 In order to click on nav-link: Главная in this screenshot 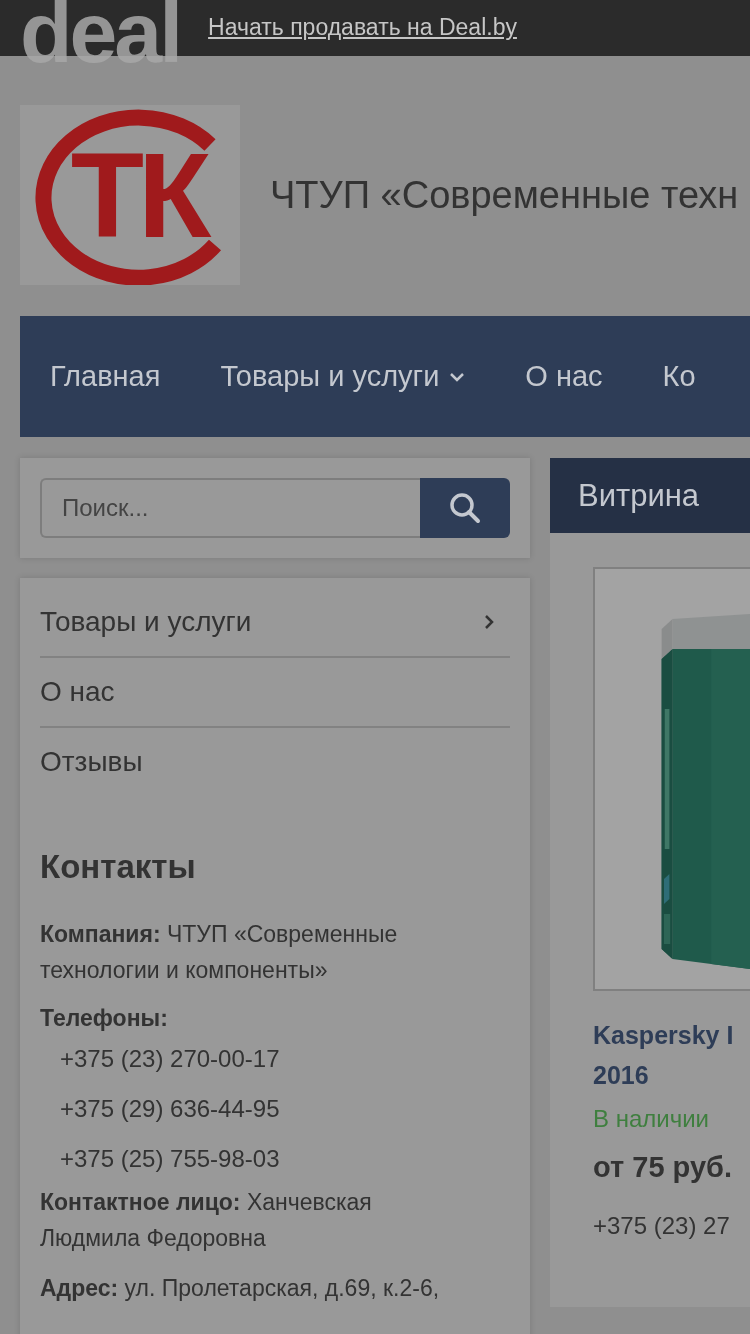, I will do `click(105, 376)`.